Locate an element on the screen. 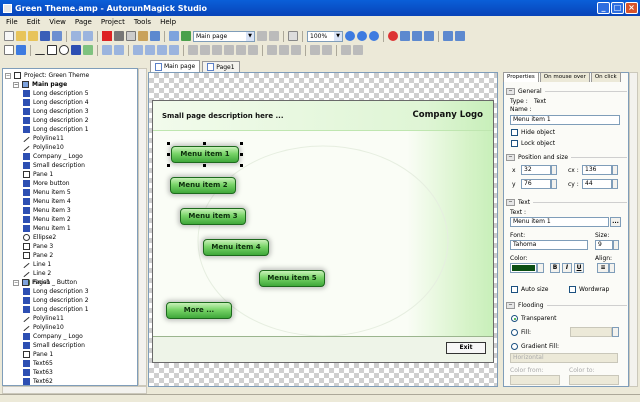 This screenshot has width=640, height=402. align-bottom-icon is located at coordinates (253, 50).